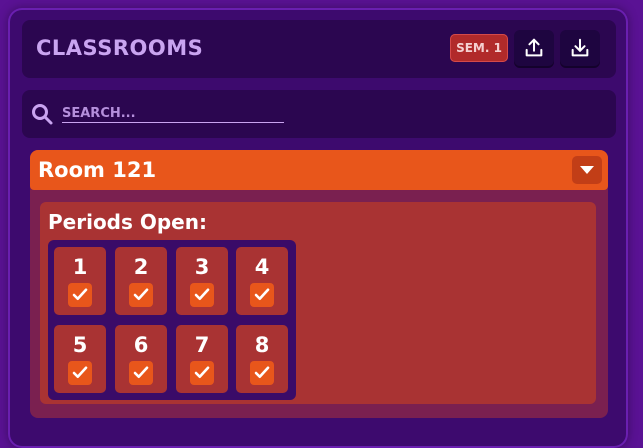 Image resolution: width=643 pixels, height=448 pixels. Describe the element at coordinates (319, 114) in the screenshot. I see `search-bar` at that location.